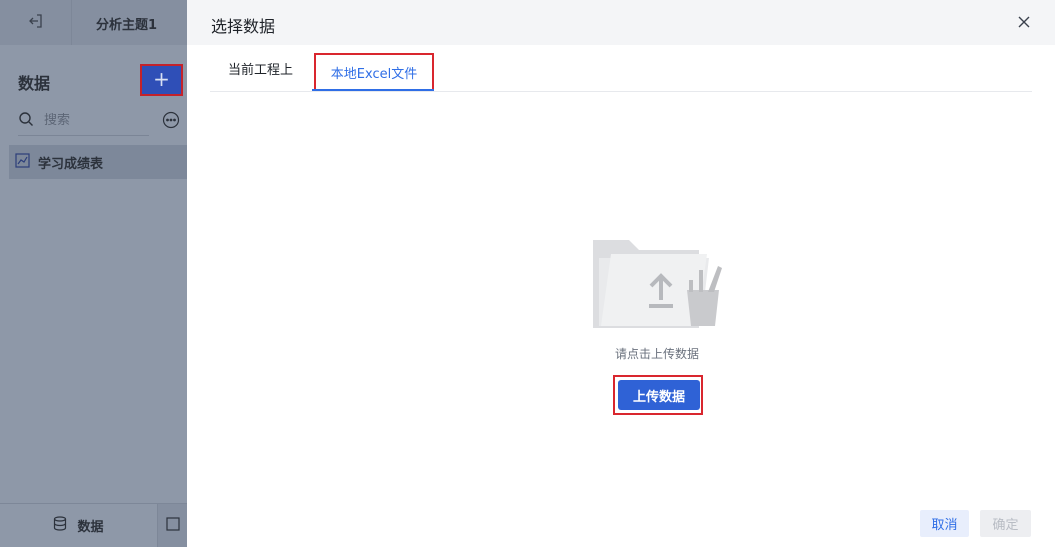  I want to click on upload-hint: 请点击上传数据, so click(656, 354).